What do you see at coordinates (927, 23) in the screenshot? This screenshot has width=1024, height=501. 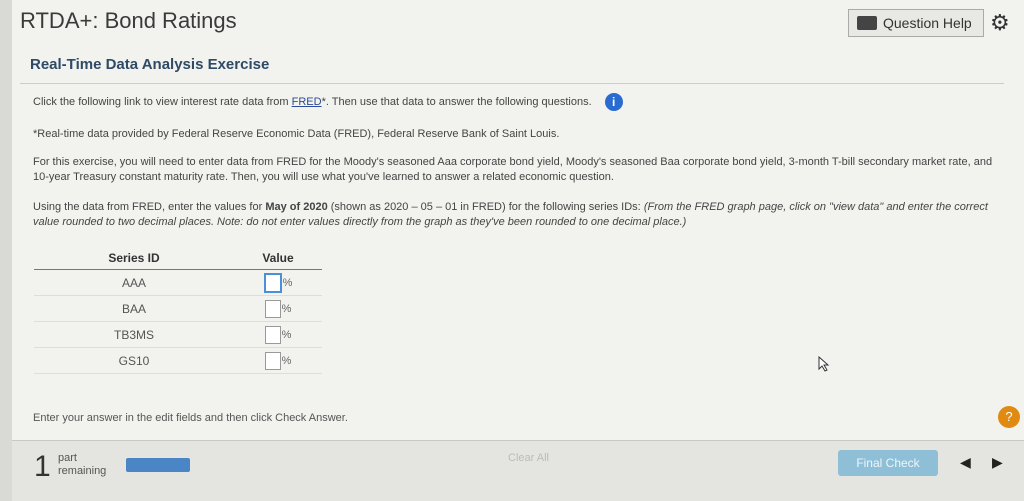 I see `question-help-label: Question Help` at bounding box center [927, 23].